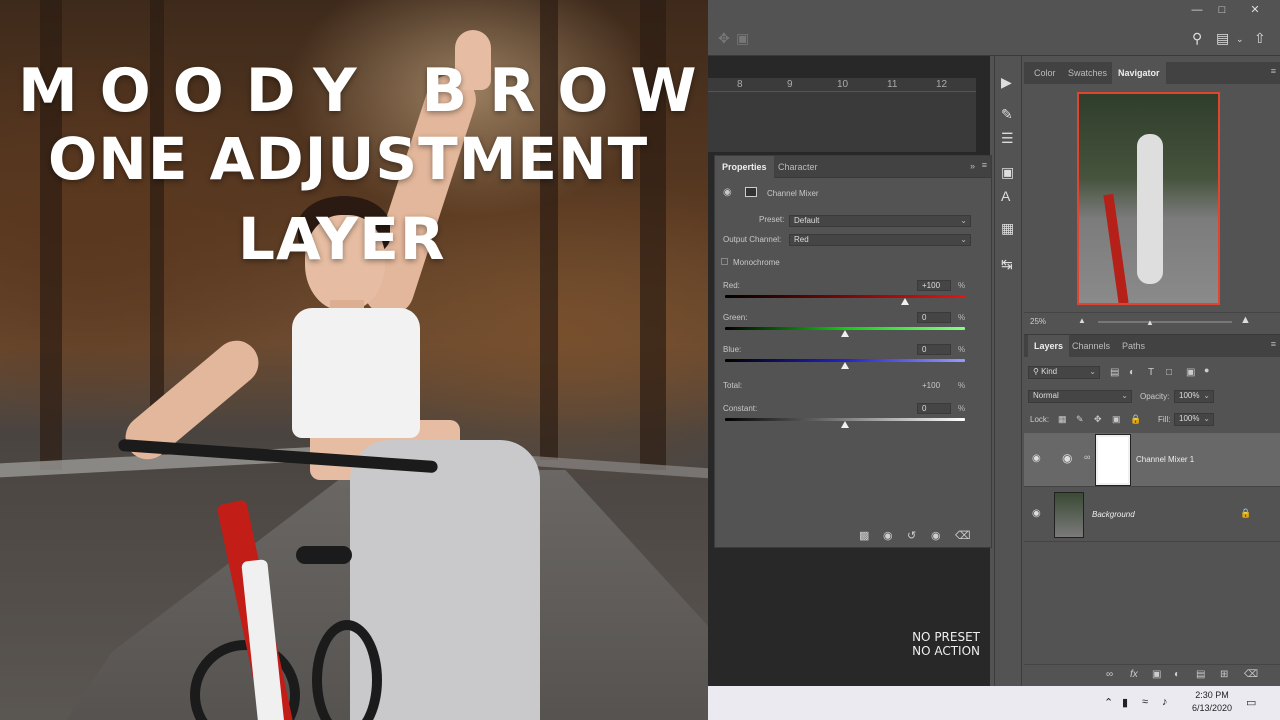 The width and height of the screenshot is (1280, 720). Describe the element at coordinates (1087, 457) in the screenshot. I see `link-icon: ∞` at that location.